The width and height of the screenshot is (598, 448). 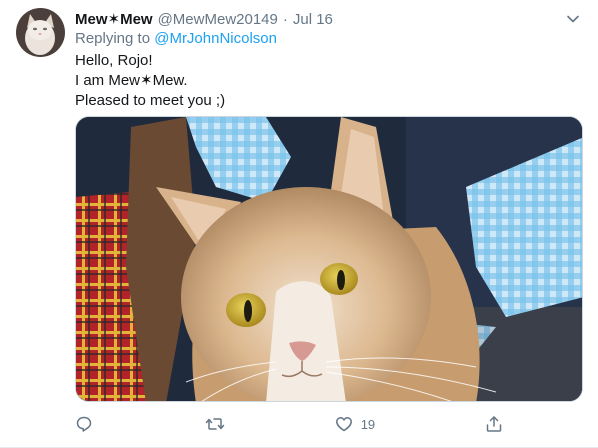 I want to click on display-name: Mew✶Mew, so click(x=114, y=19).